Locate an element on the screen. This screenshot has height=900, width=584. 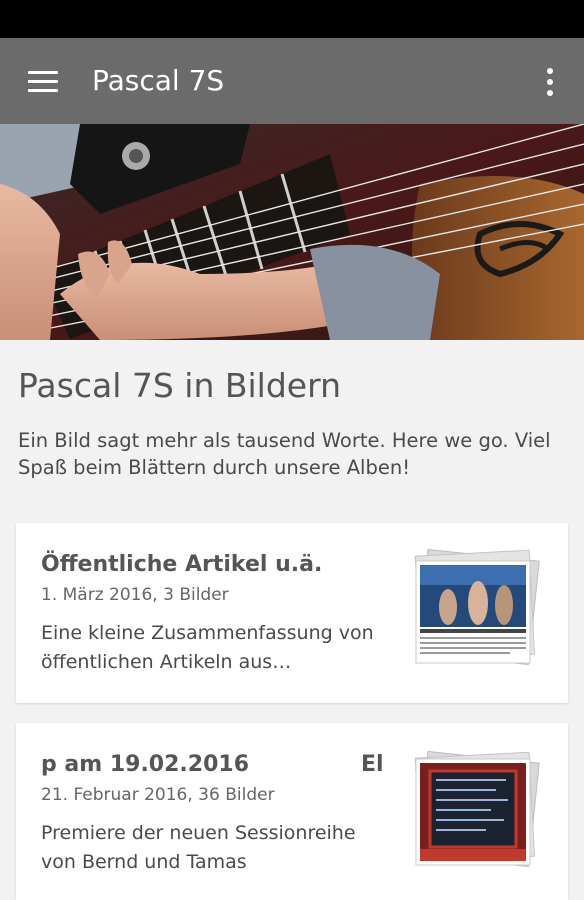
album-meta: 21. Februar 2016, 36 Bilder is located at coordinates (158, 795).